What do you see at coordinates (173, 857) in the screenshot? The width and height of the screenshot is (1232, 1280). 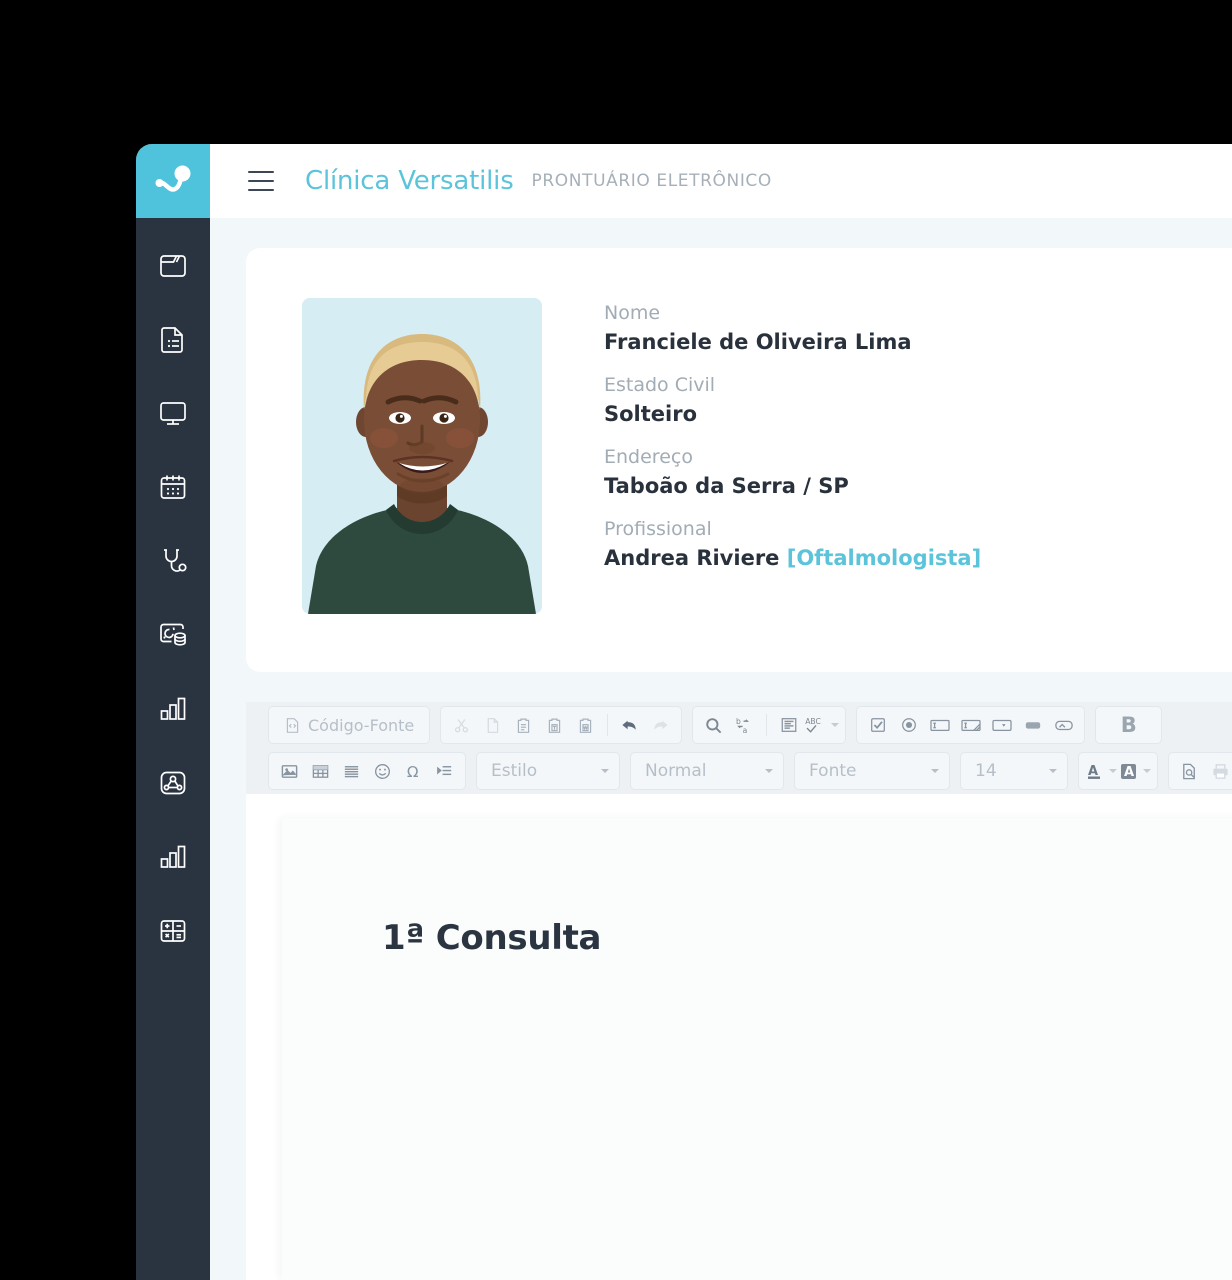 I see `sidebar-item-statistics` at bounding box center [173, 857].